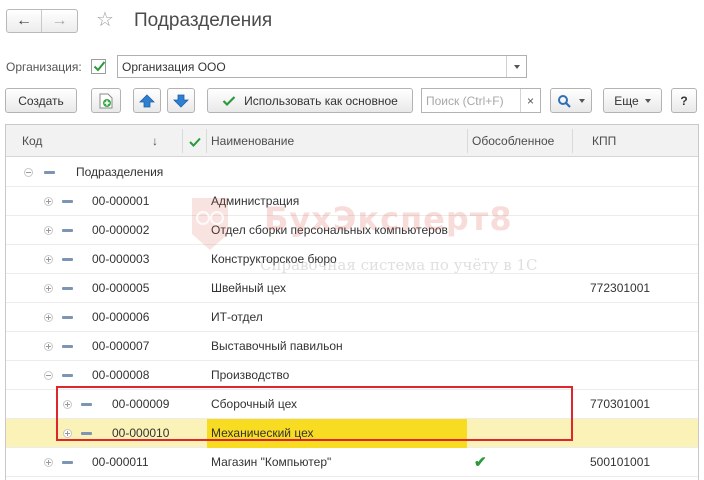  I want to click on organization-field: Организация ООО, so click(322, 66).